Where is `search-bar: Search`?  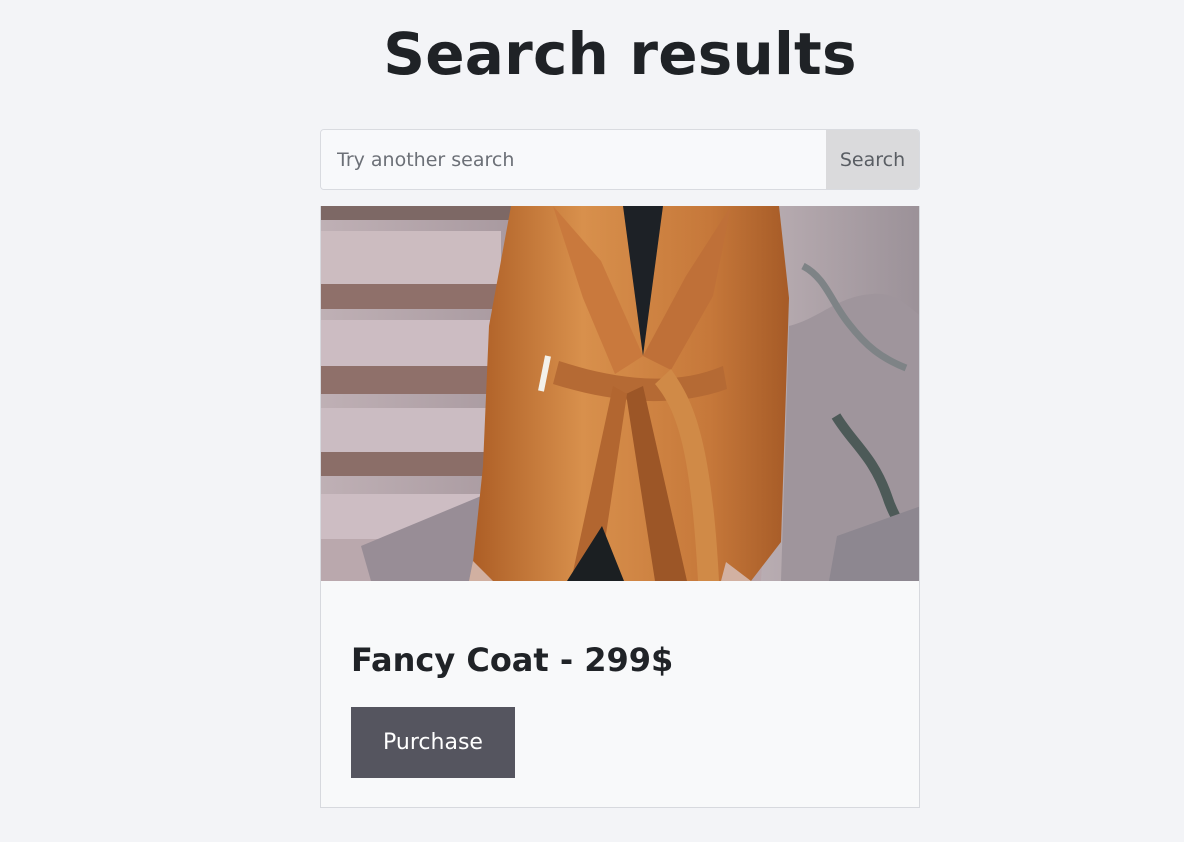
search-bar: Search is located at coordinates (620, 159).